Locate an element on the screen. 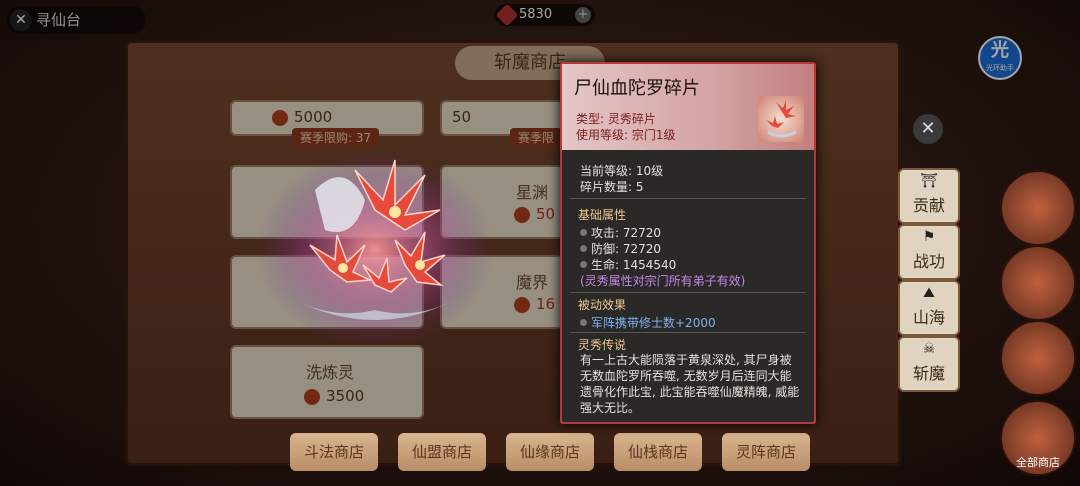  side-tab-demon-slay: ☠ 斩魔 is located at coordinates (929, 364).